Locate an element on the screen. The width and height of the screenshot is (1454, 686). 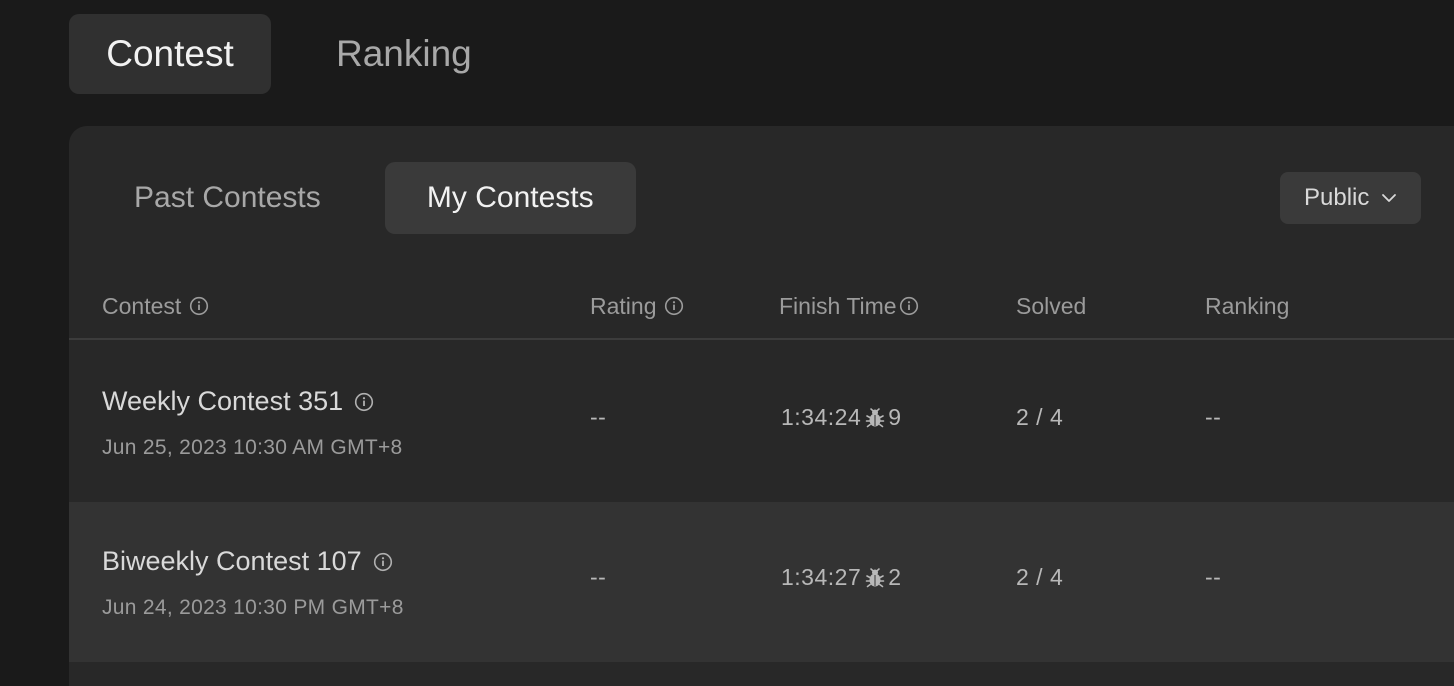
header-finish-time-label: Finish Time is located at coordinates (838, 305).